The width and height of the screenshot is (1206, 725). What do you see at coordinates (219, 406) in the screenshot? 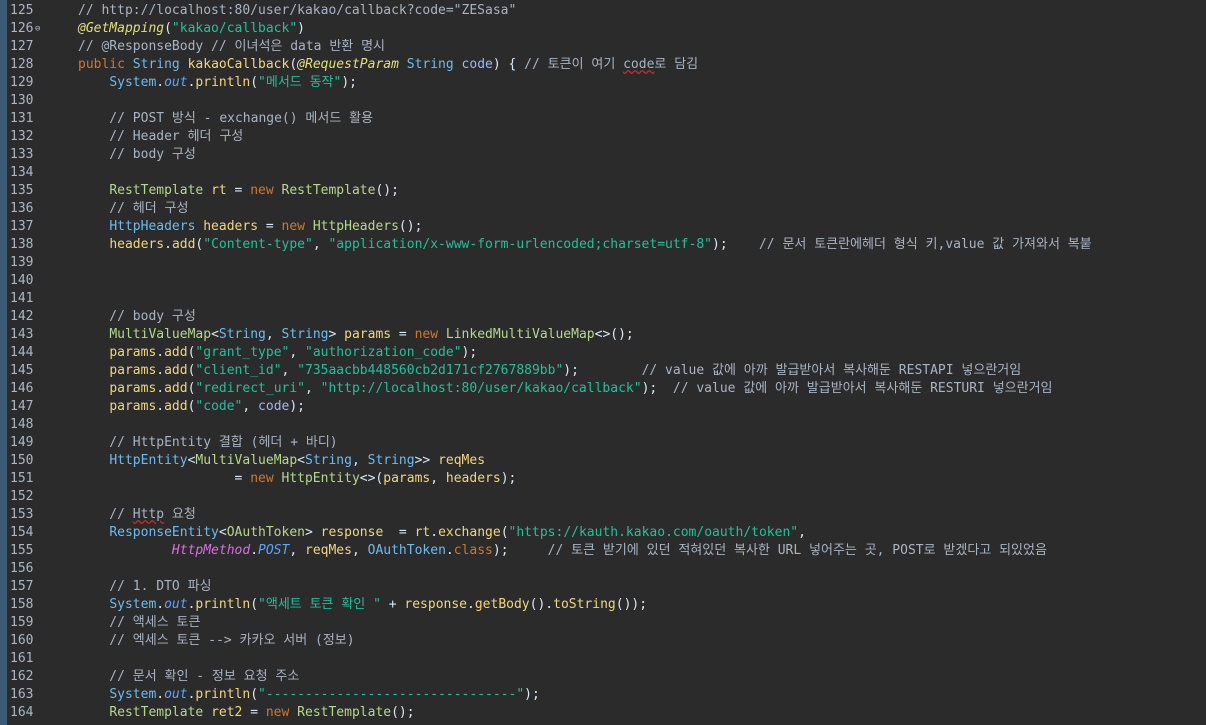
I see `code-token: "code"` at bounding box center [219, 406].